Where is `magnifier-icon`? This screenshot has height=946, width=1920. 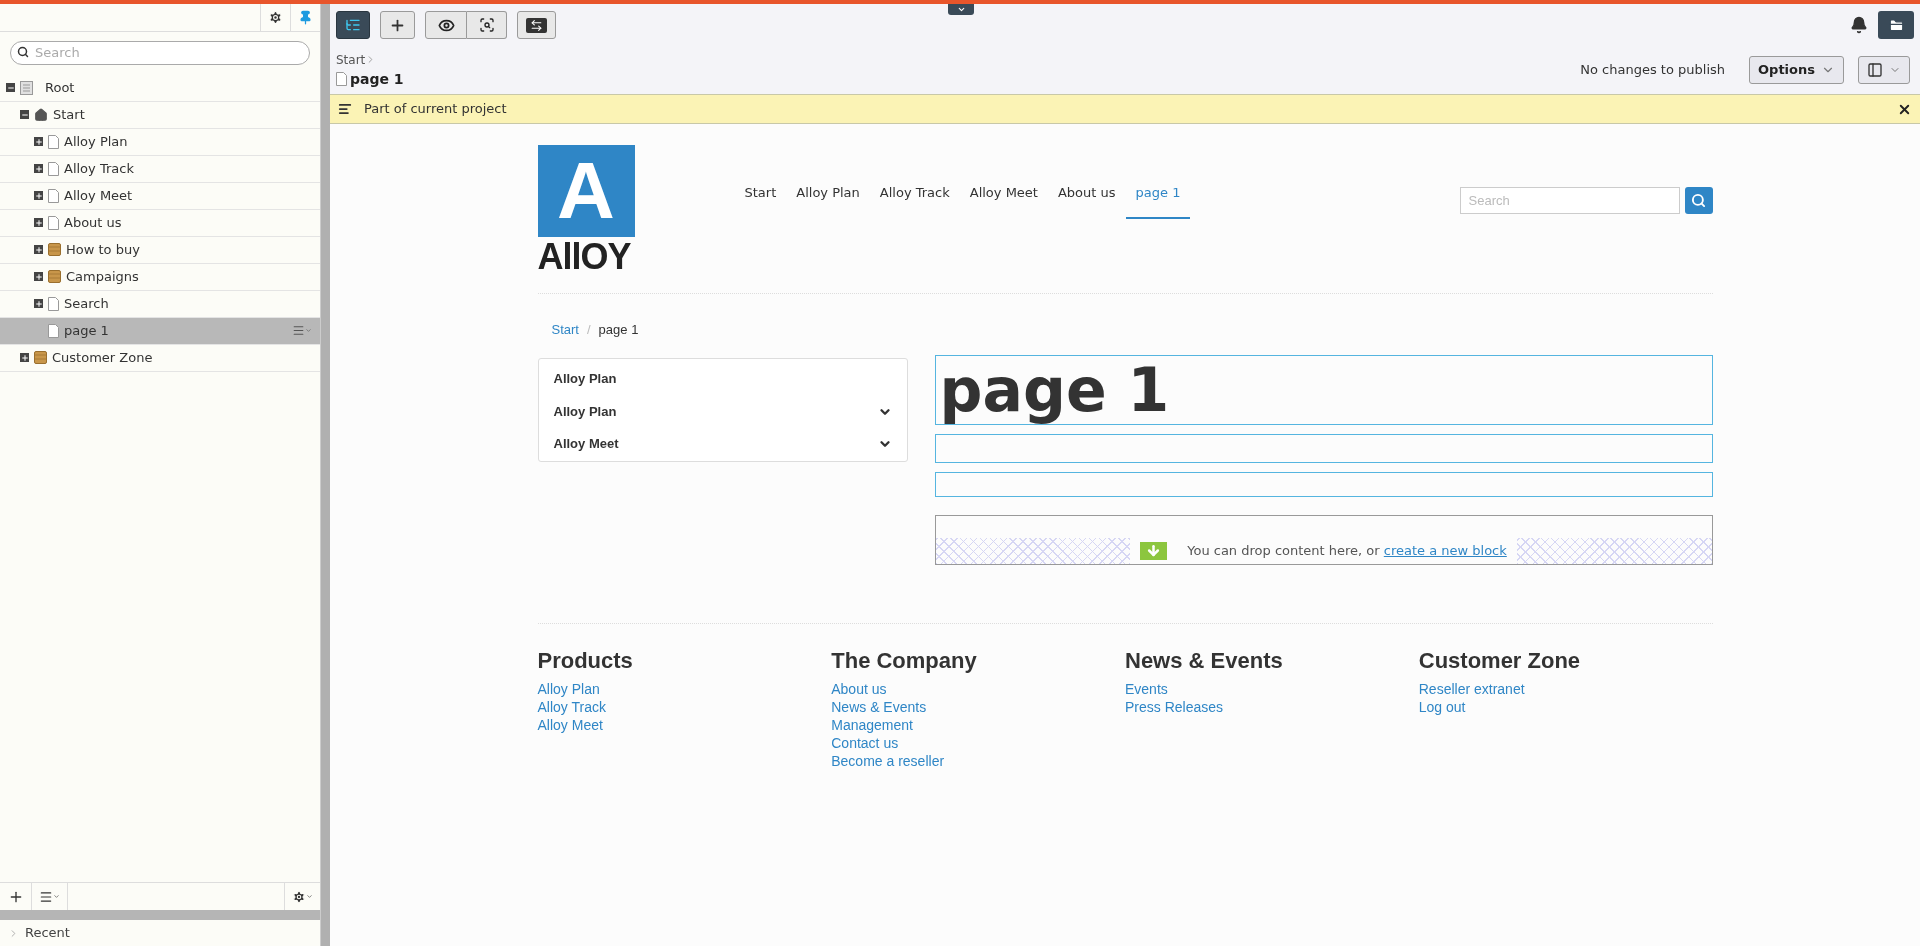
magnifier-icon is located at coordinates (486, 25).